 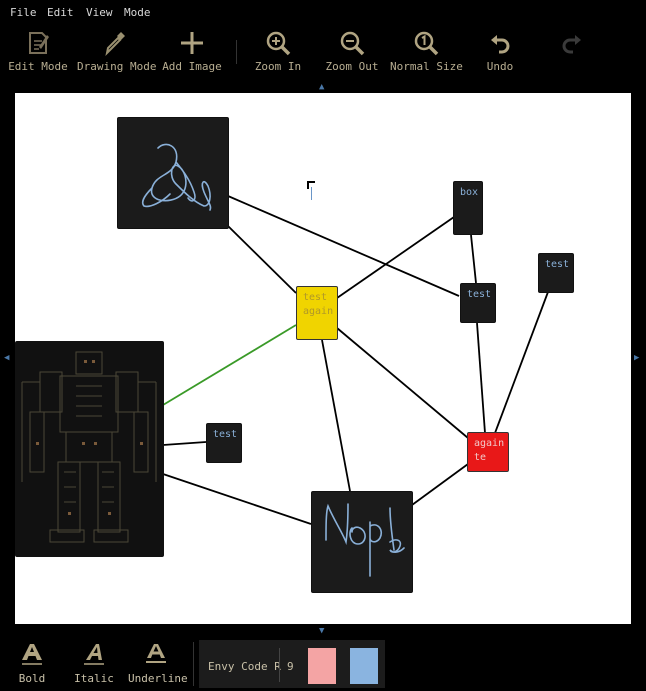 What do you see at coordinates (32, 654) in the screenshot?
I see `bold-a-icon` at bounding box center [32, 654].